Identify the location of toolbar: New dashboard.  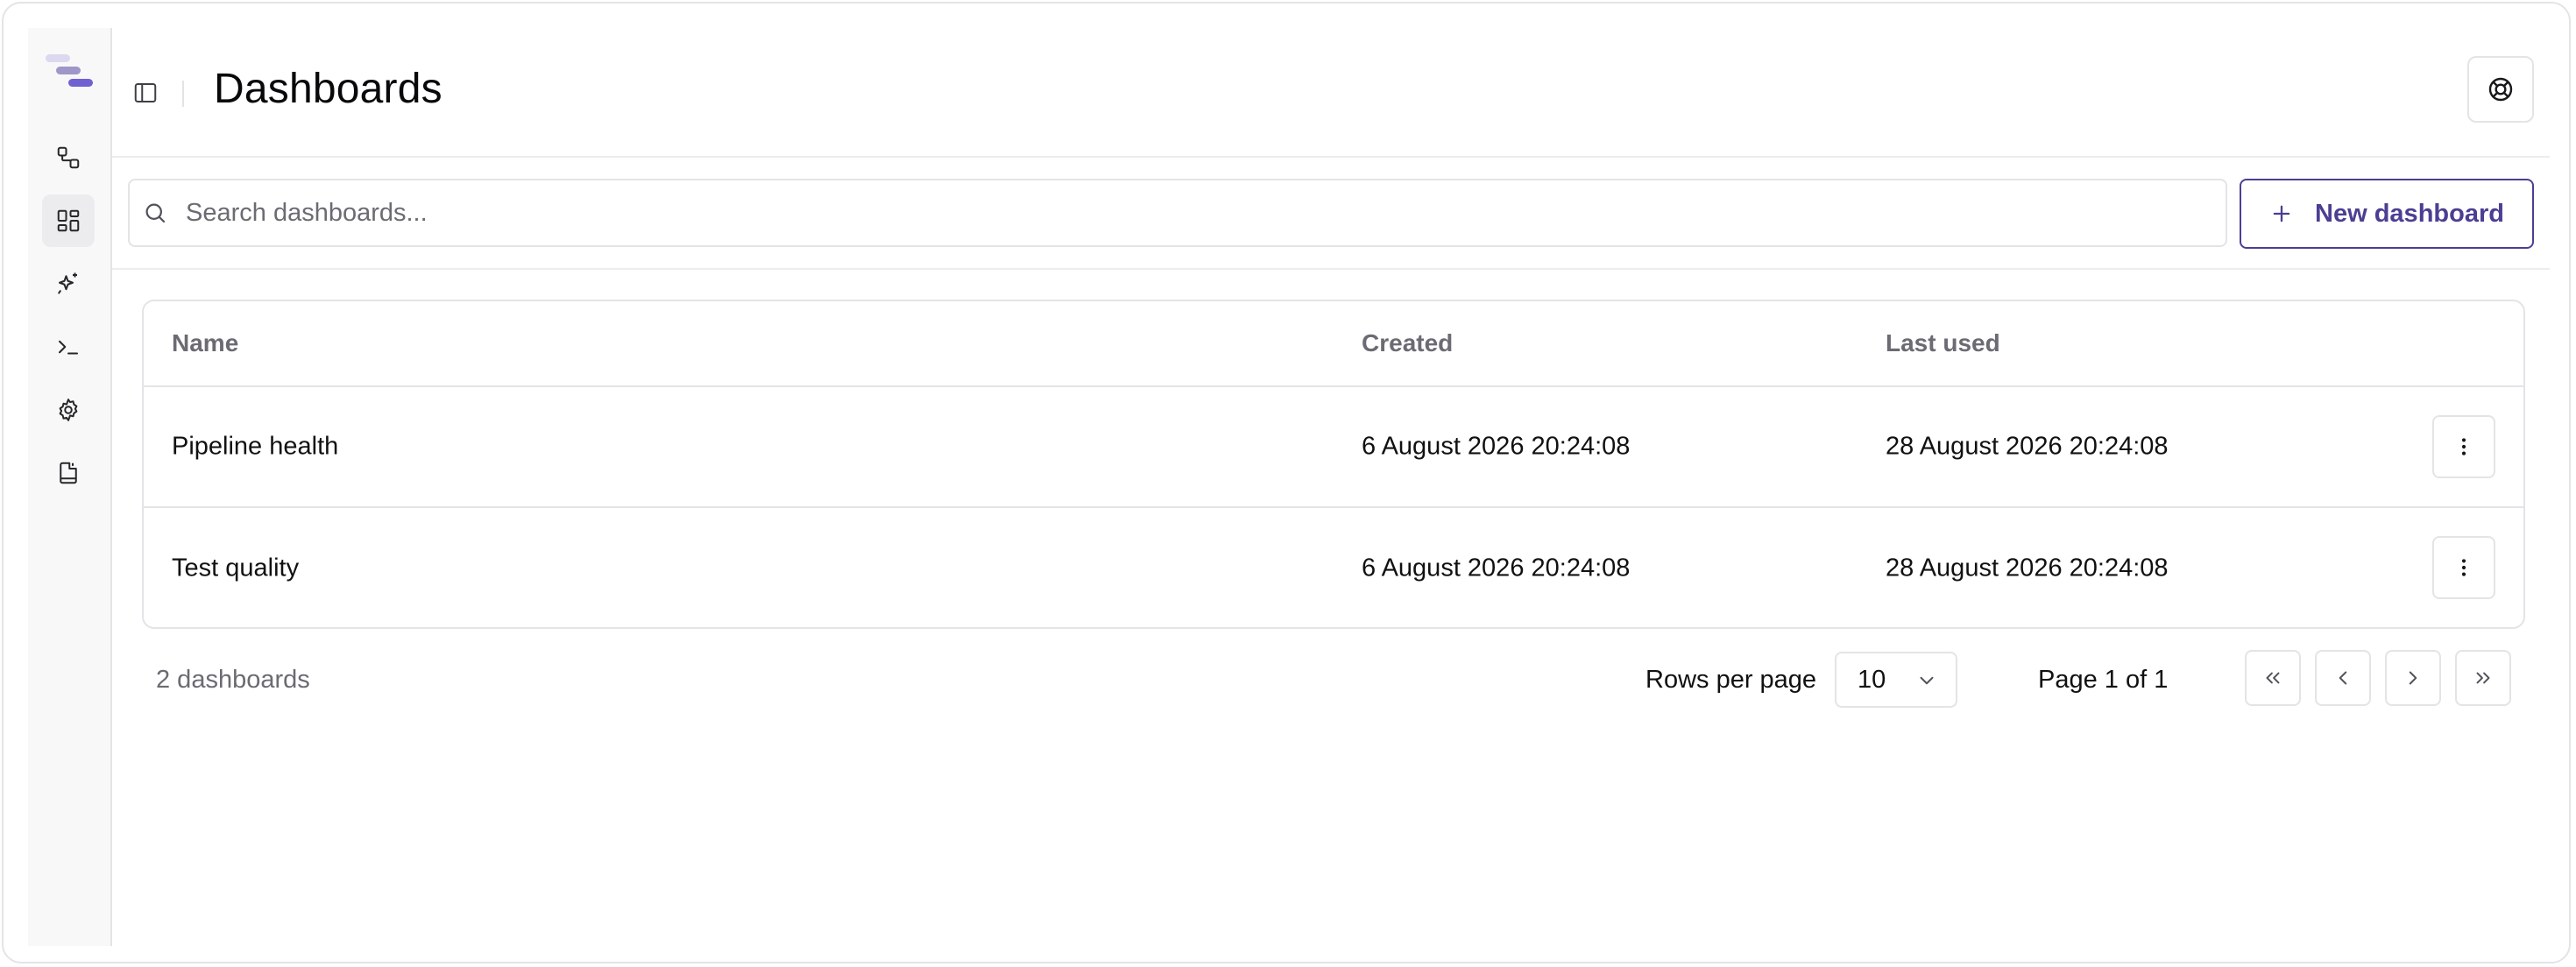
(1331, 214).